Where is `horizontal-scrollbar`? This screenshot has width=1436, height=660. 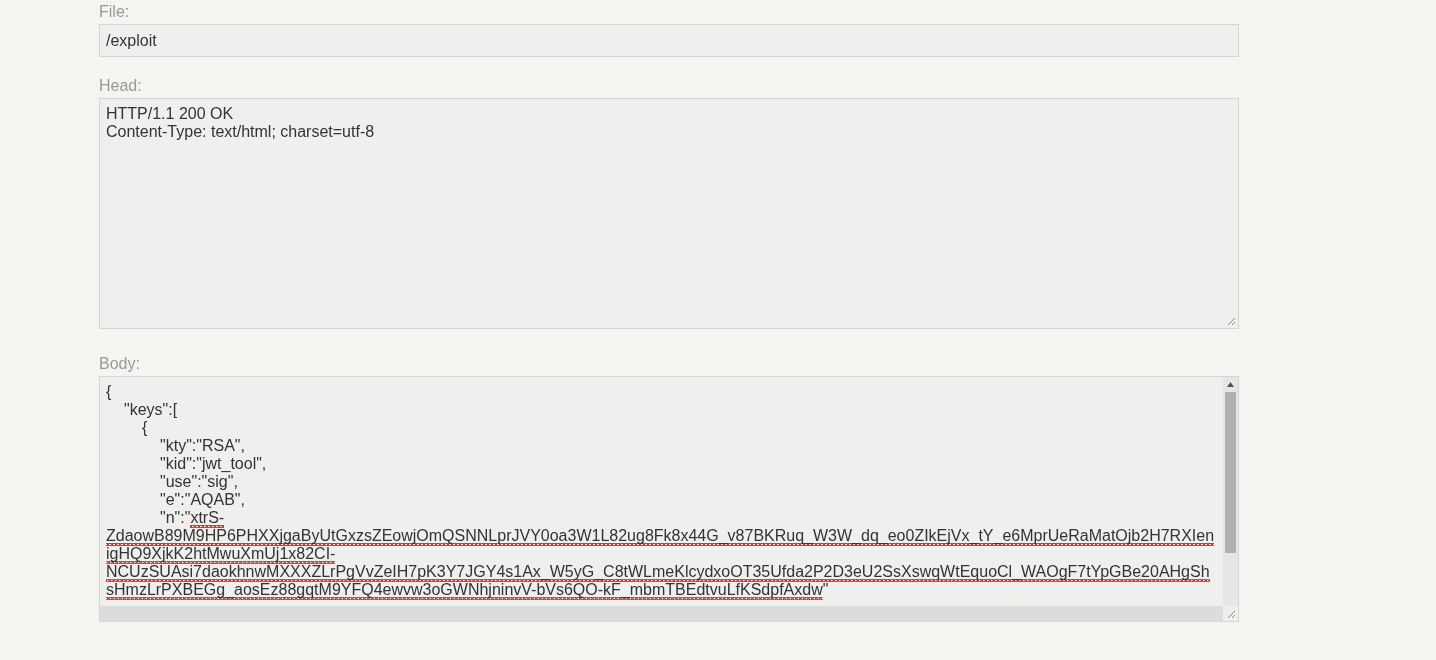 horizontal-scrollbar is located at coordinates (661, 613).